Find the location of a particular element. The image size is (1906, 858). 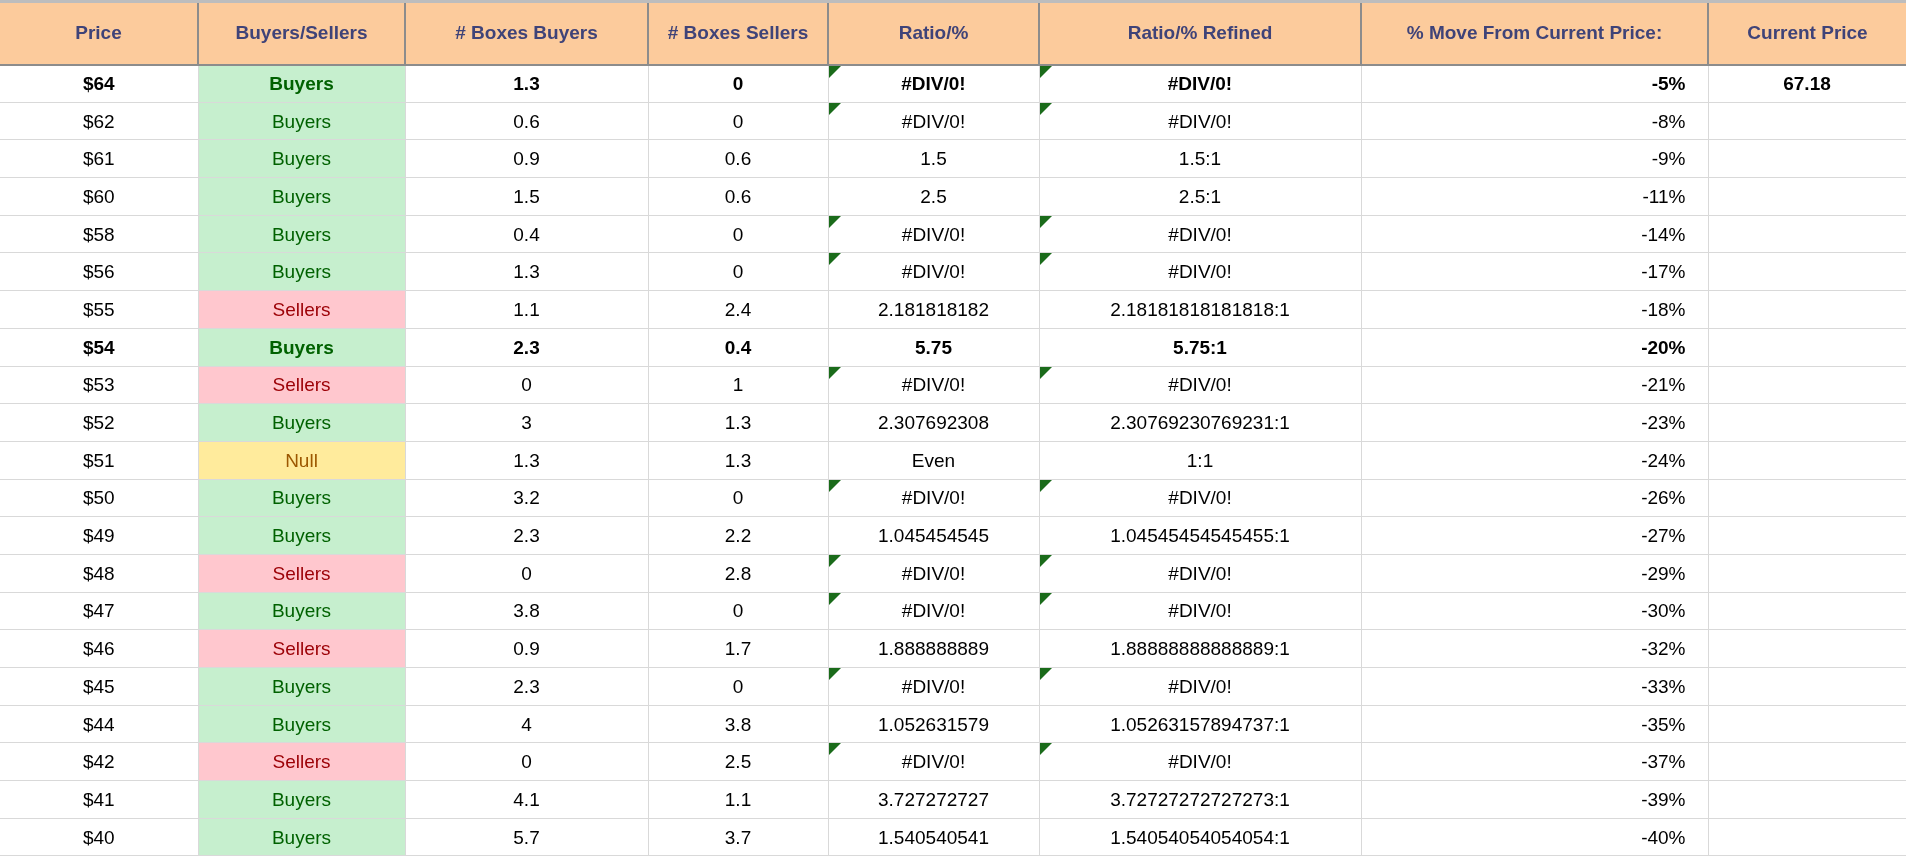

column-header: Ratio/% Refined is located at coordinates (1200, 33).